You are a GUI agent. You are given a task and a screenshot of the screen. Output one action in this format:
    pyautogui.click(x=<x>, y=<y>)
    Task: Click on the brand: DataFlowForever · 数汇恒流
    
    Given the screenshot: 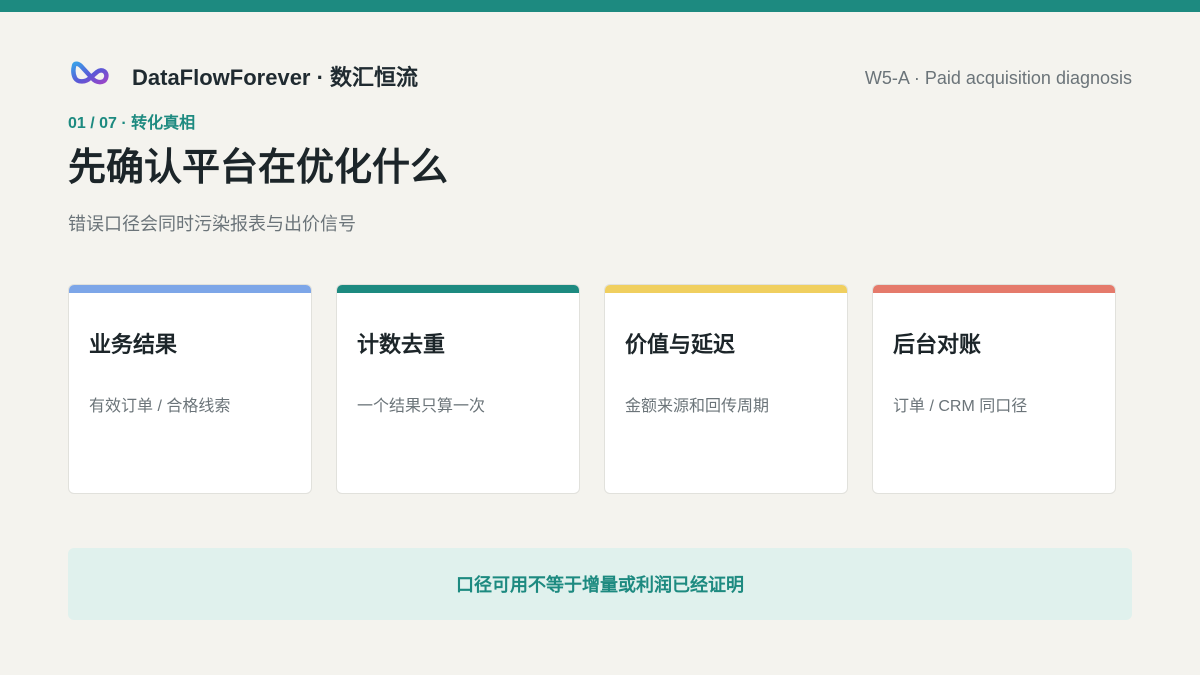 What is the action you would take?
    pyautogui.click(x=244, y=76)
    